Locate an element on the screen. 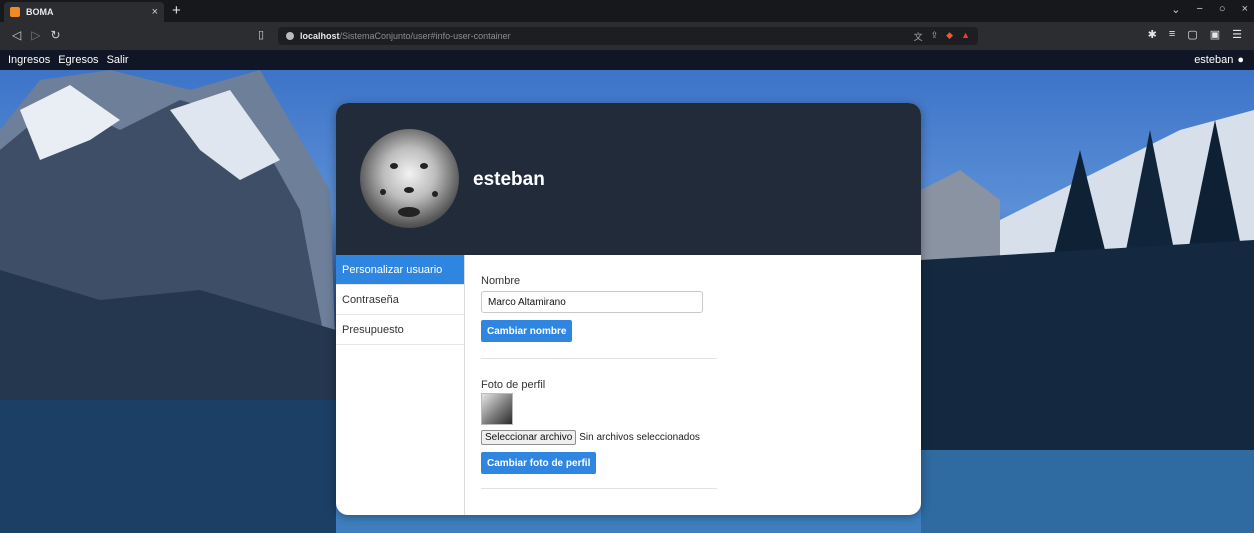 The image size is (1254, 533). app-nav-links: Ingresos Egresos Salir is located at coordinates (68, 60).